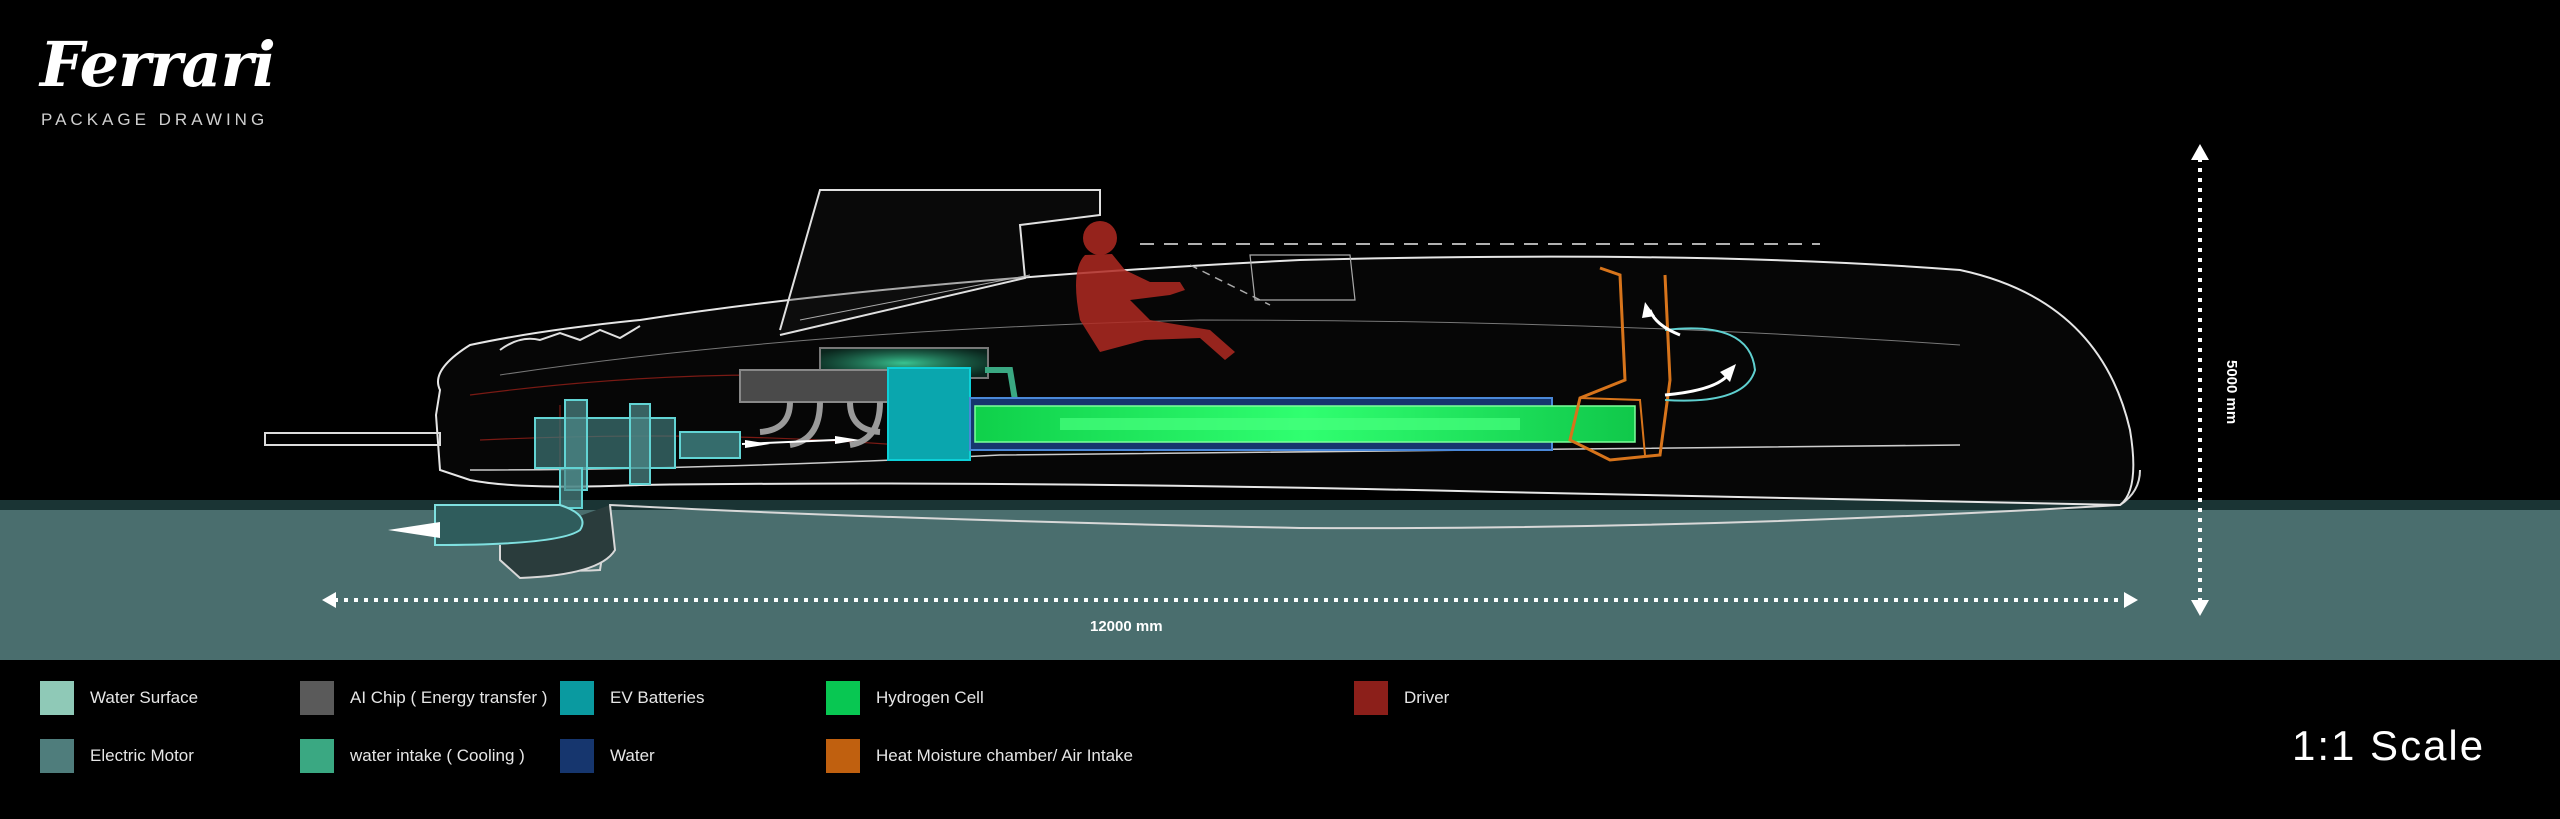 This screenshot has height=819, width=2560. Describe the element at coordinates (1126, 626) in the screenshot. I see `length-label: 12000 mm` at that location.